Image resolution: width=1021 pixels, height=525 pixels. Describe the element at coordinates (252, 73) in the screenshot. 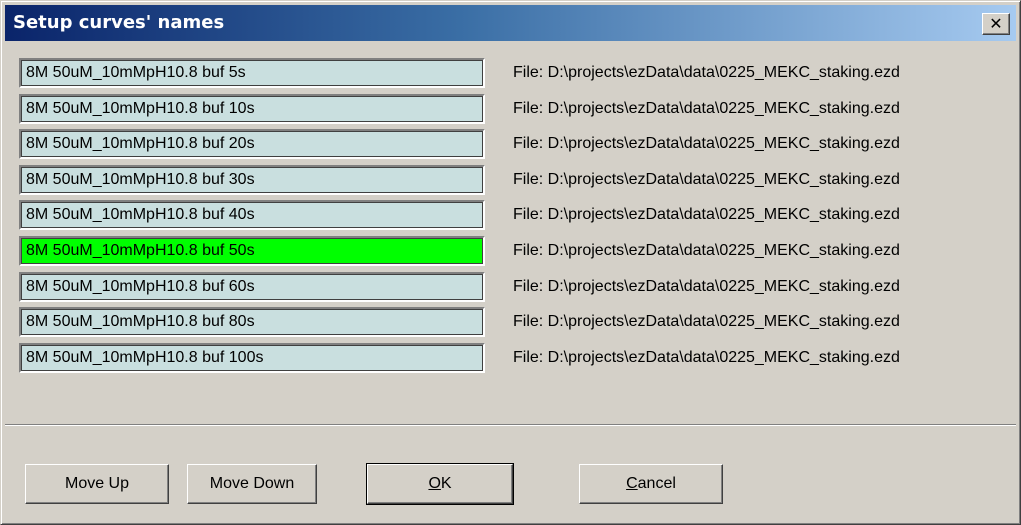

I see `curve-name-field: 8M 50uM_10mMpH10.8 buf 5s` at that location.